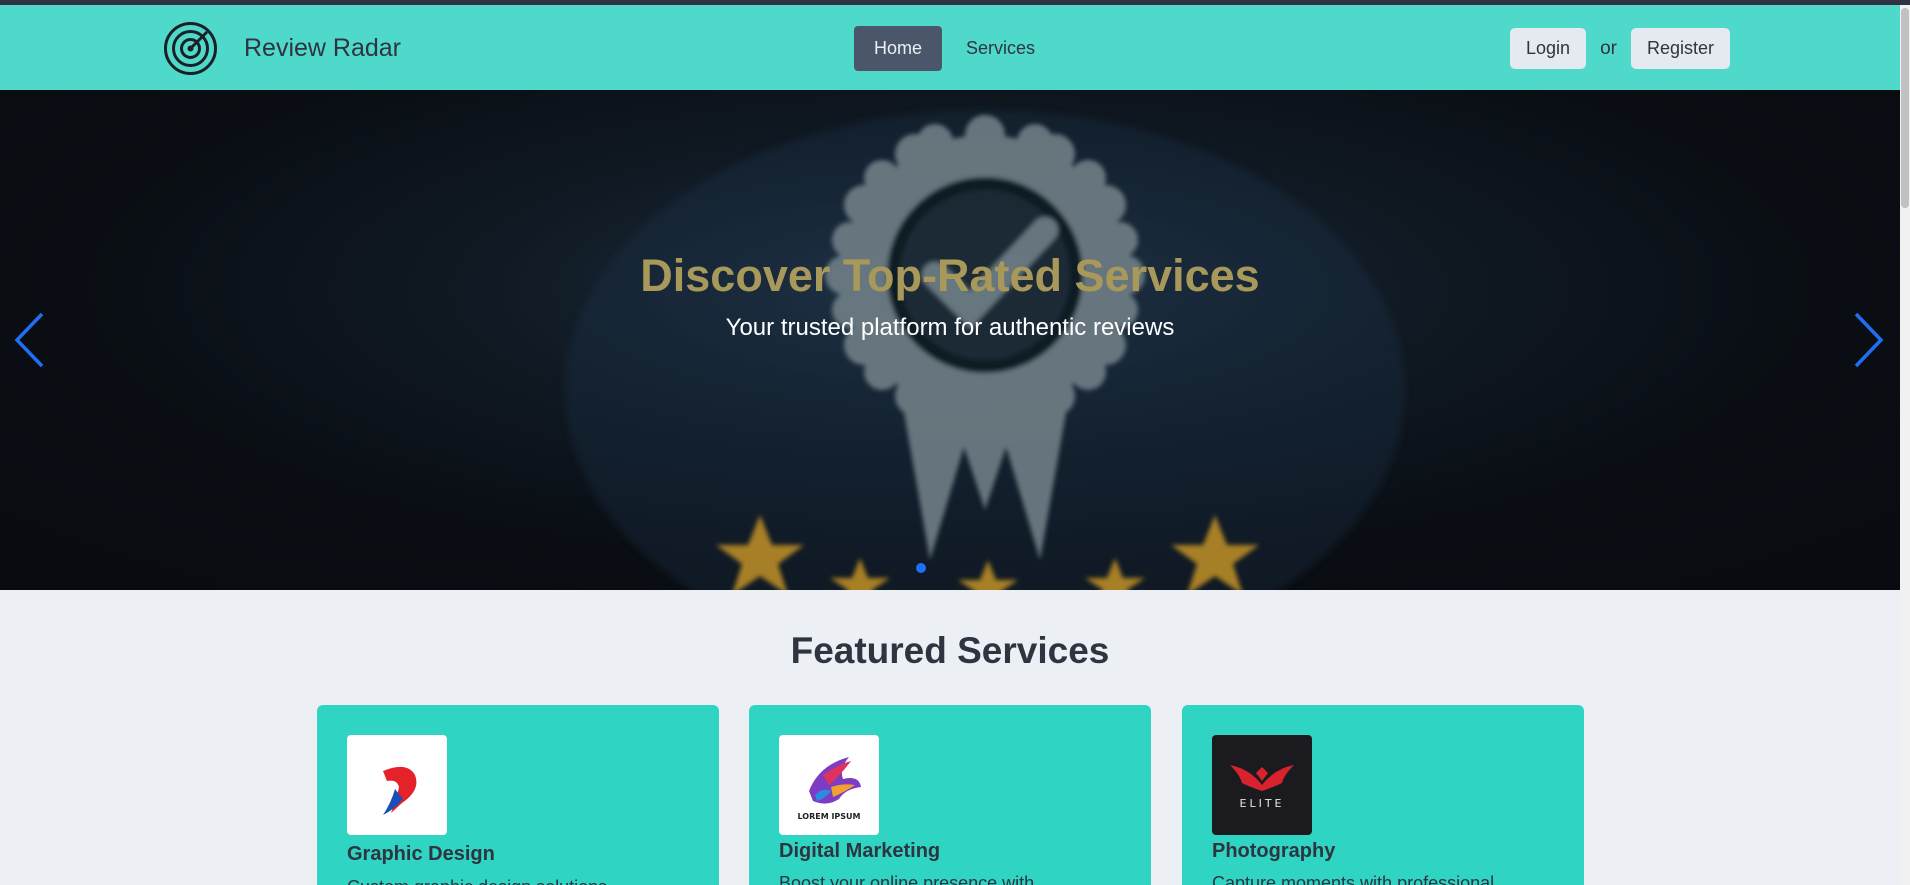 This screenshot has height=885, width=1910. What do you see at coordinates (898, 48) in the screenshot?
I see `nav-home-link: Home` at bounding box center [898, 48].